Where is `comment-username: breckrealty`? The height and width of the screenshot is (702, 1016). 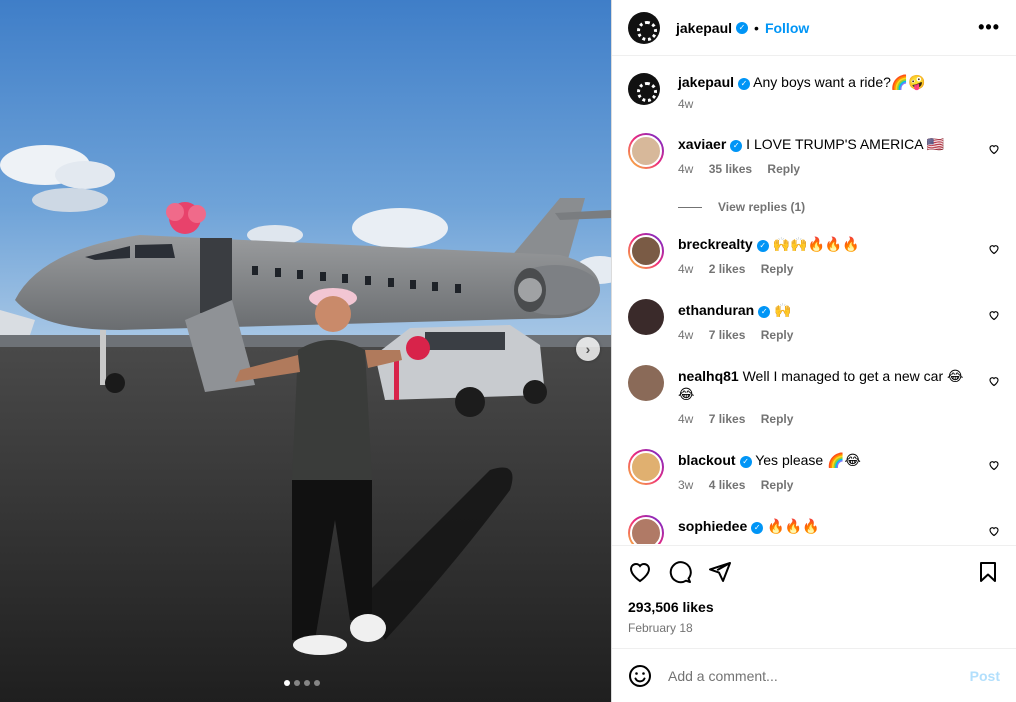
comment-username: breckrealty is located at coordinates (715, 244).